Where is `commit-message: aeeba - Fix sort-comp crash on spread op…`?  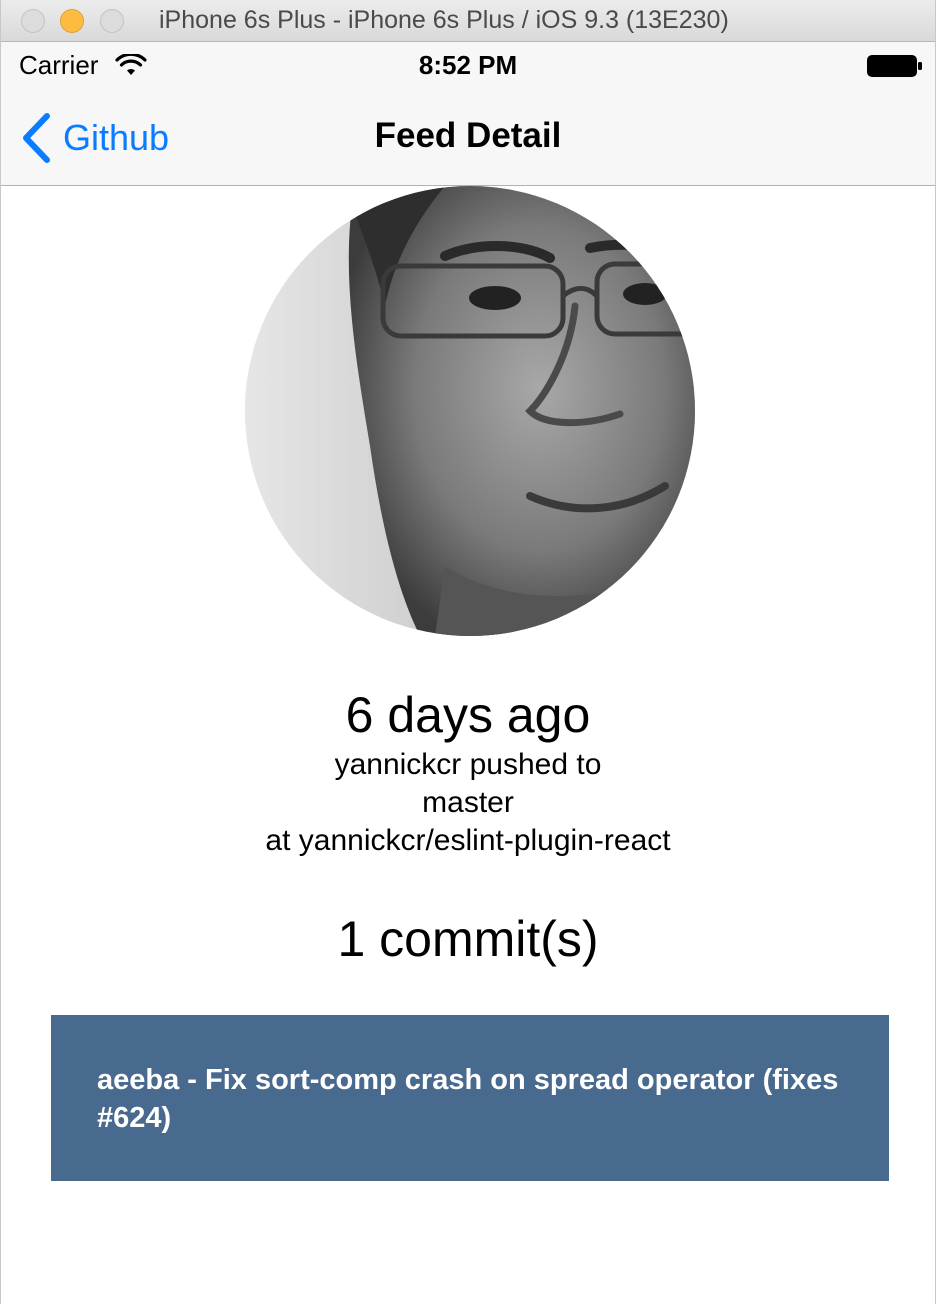
commit-message: aeeba - Fix sort-comp crash on spread op… is located at coordinates (468, 1099).